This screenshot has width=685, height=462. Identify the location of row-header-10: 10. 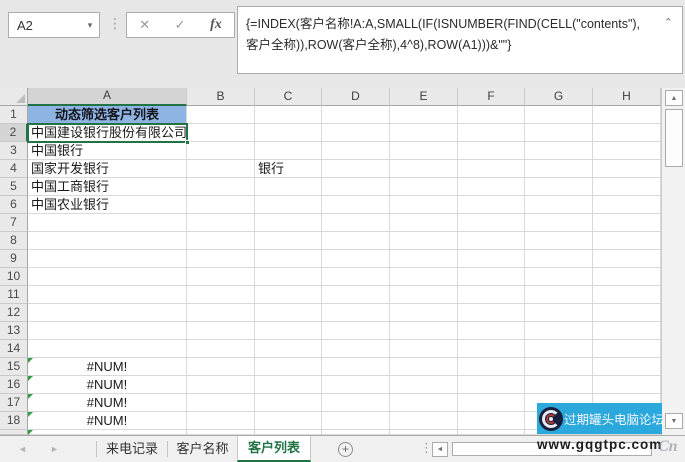
(14, 277).